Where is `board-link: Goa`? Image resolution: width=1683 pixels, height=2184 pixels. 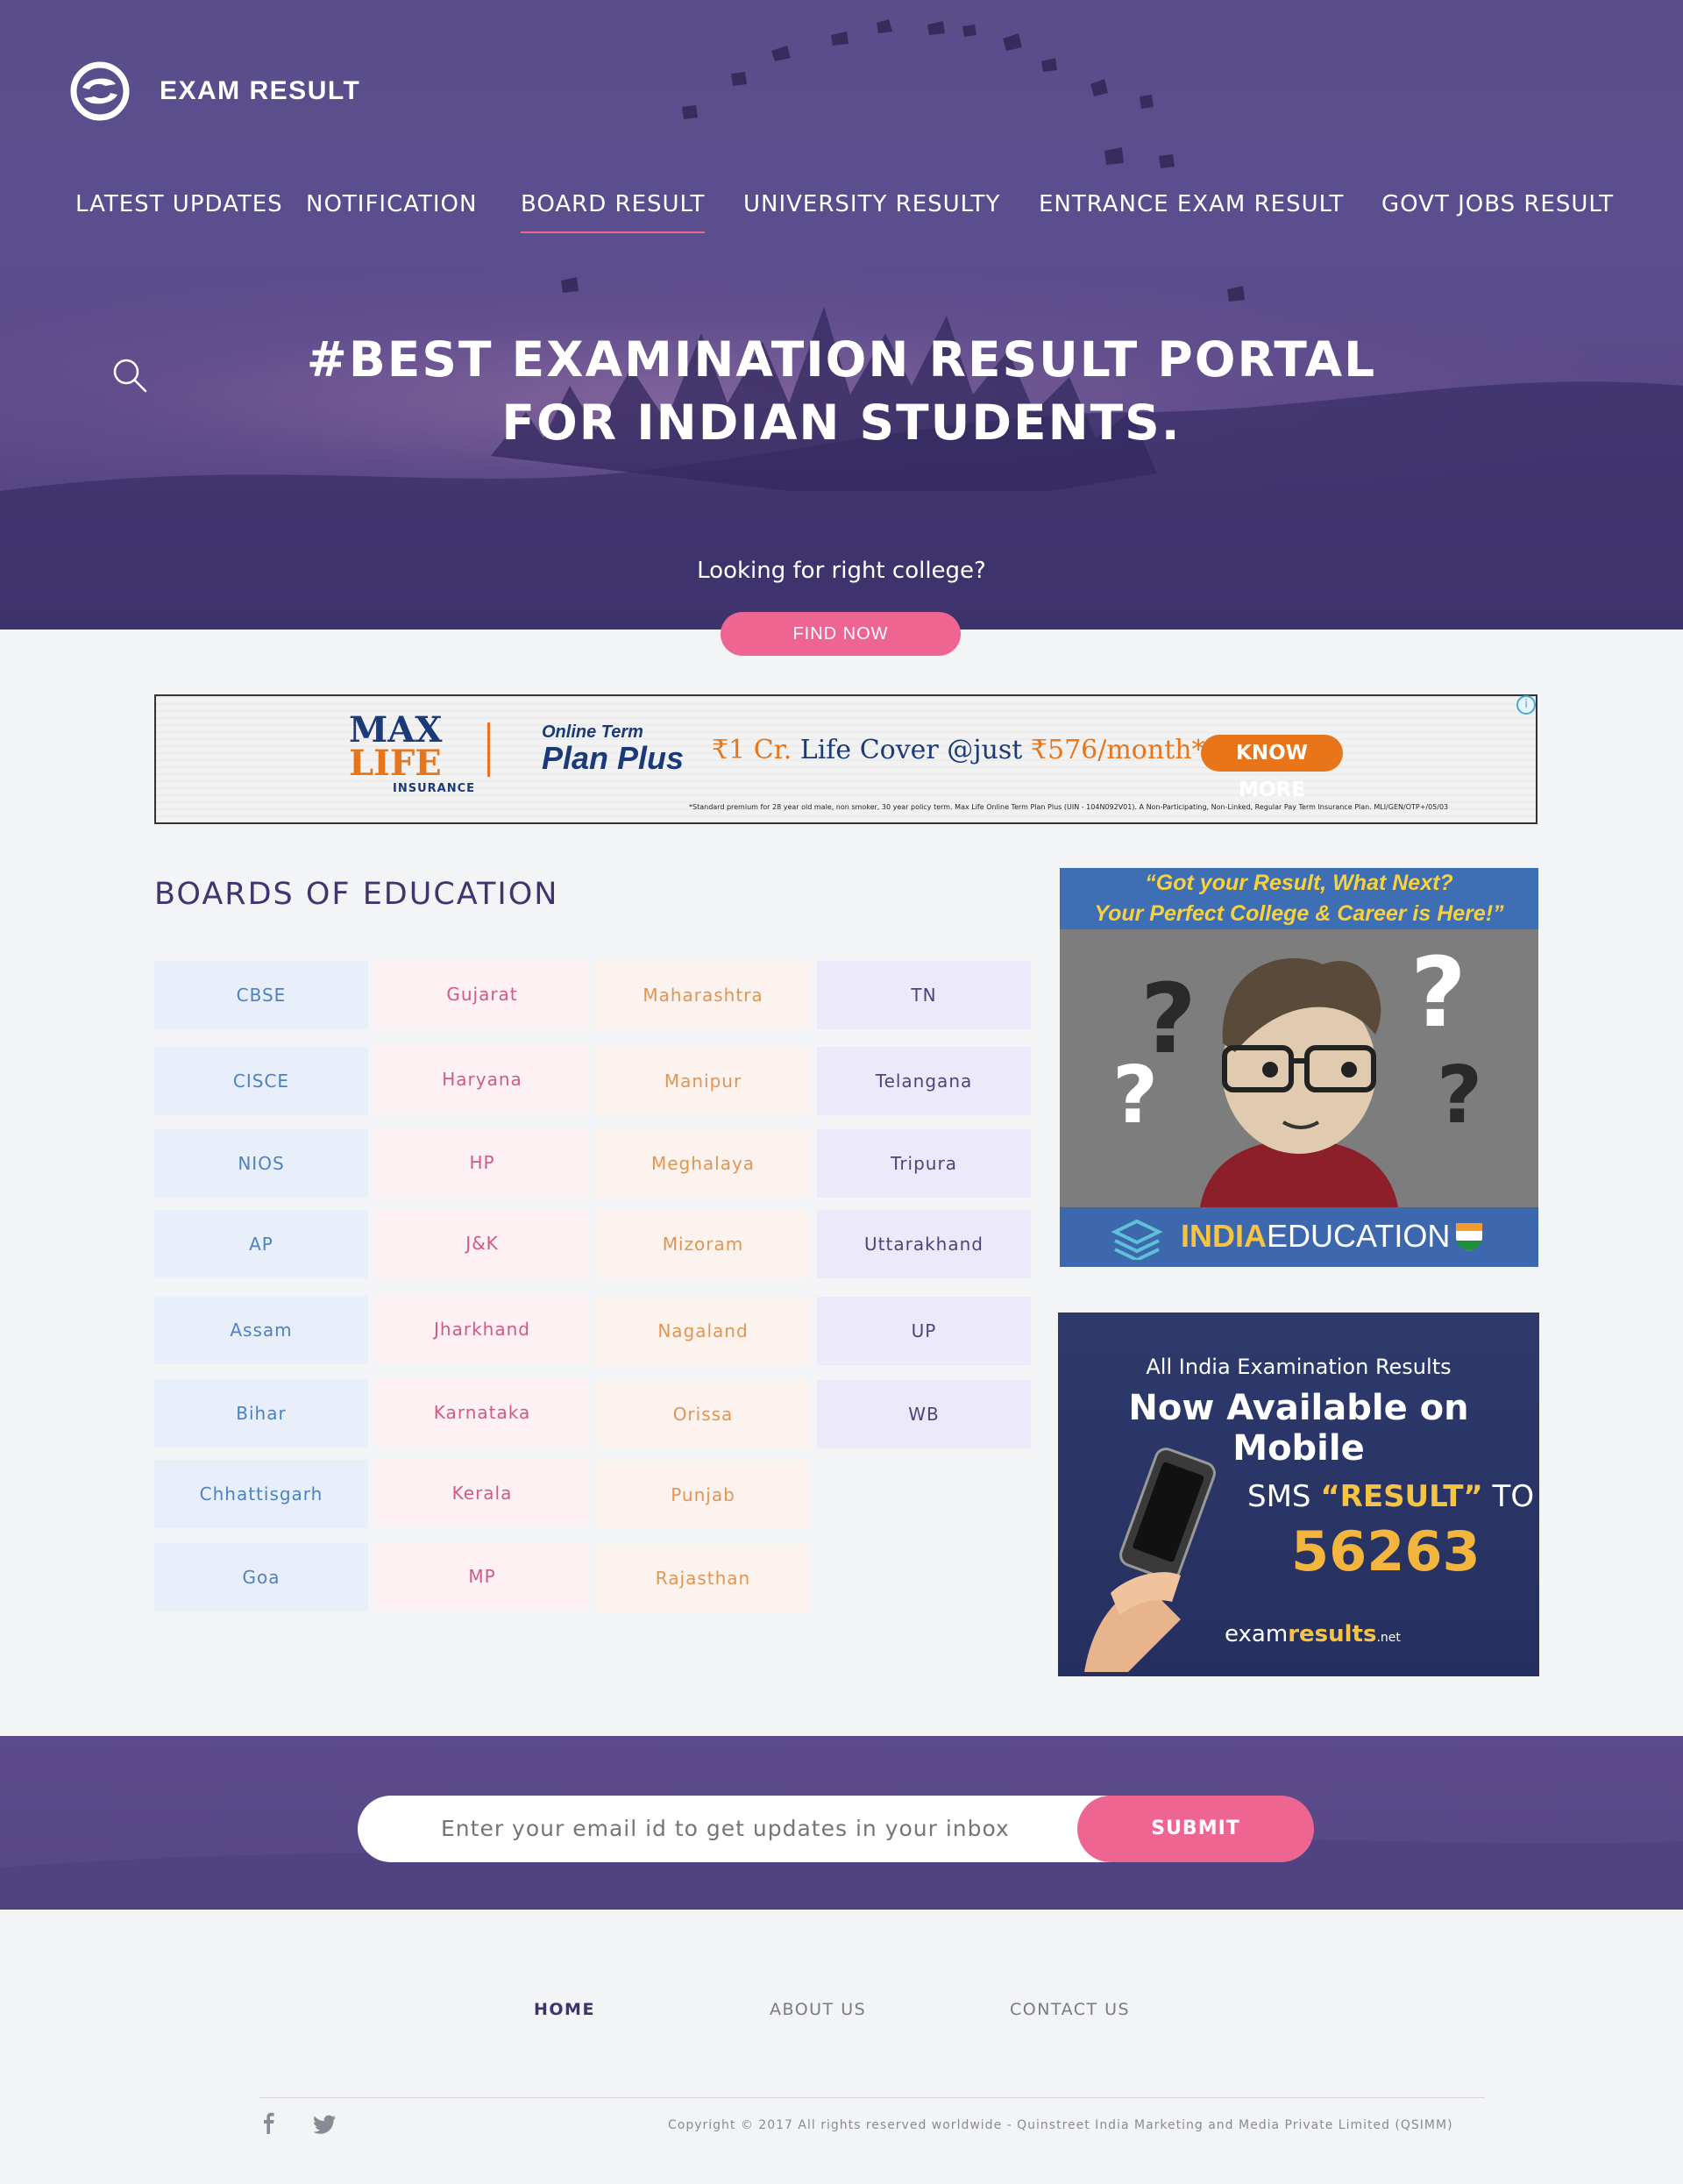
board-link: Goa is located at coordinates (261, 1577).